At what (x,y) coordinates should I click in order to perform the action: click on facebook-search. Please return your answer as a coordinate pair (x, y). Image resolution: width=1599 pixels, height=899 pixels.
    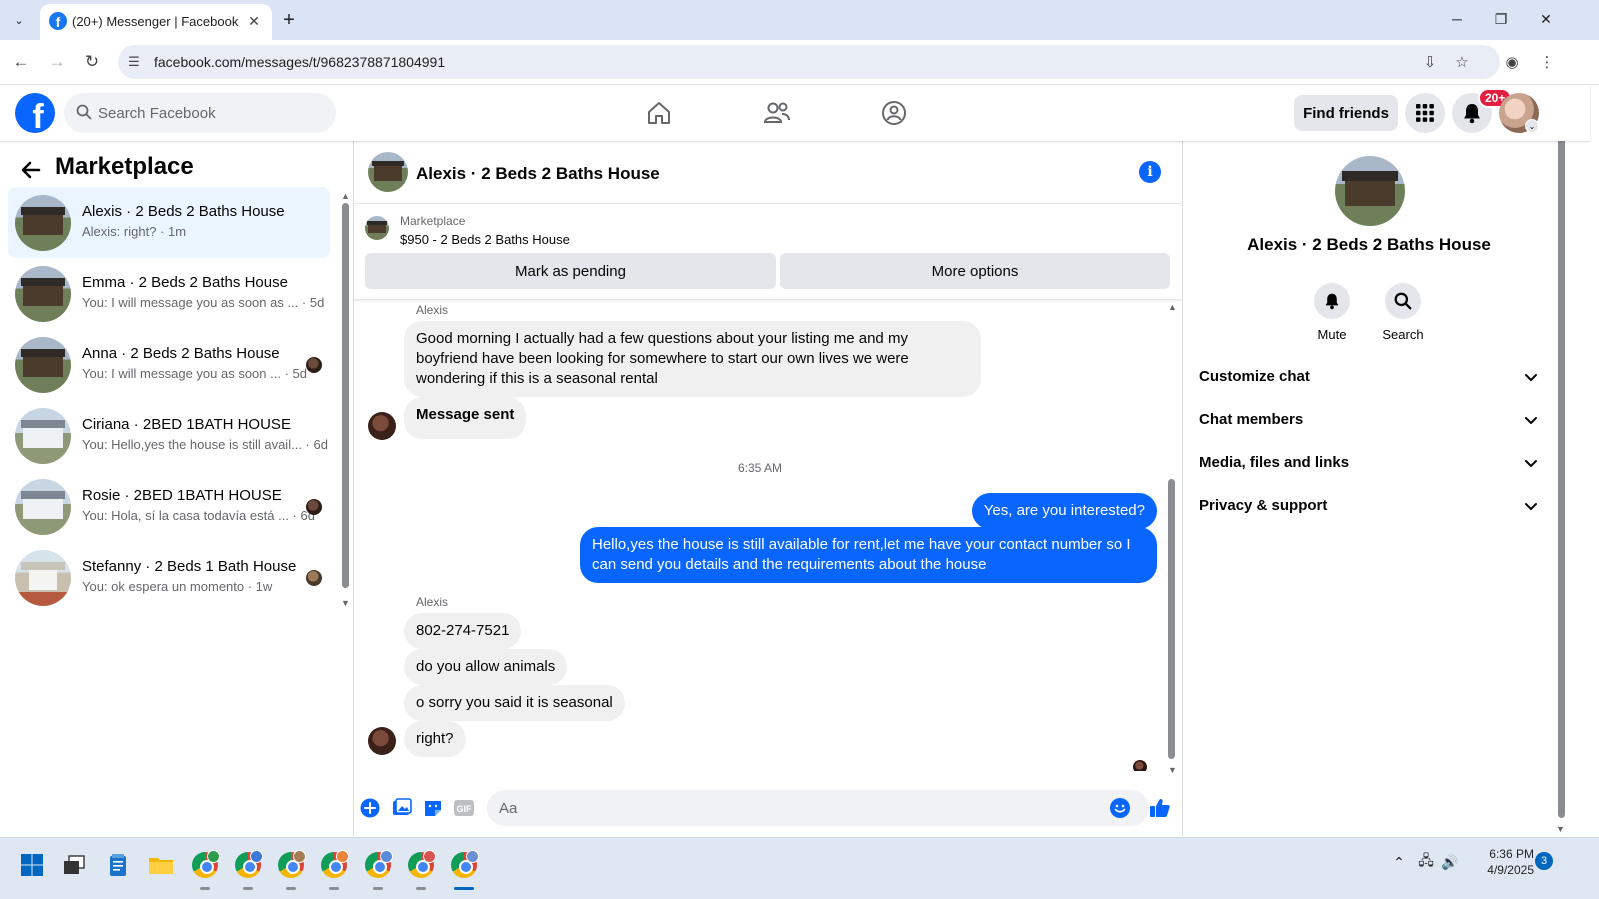
    Looking at the image, I should click on (200, 113).